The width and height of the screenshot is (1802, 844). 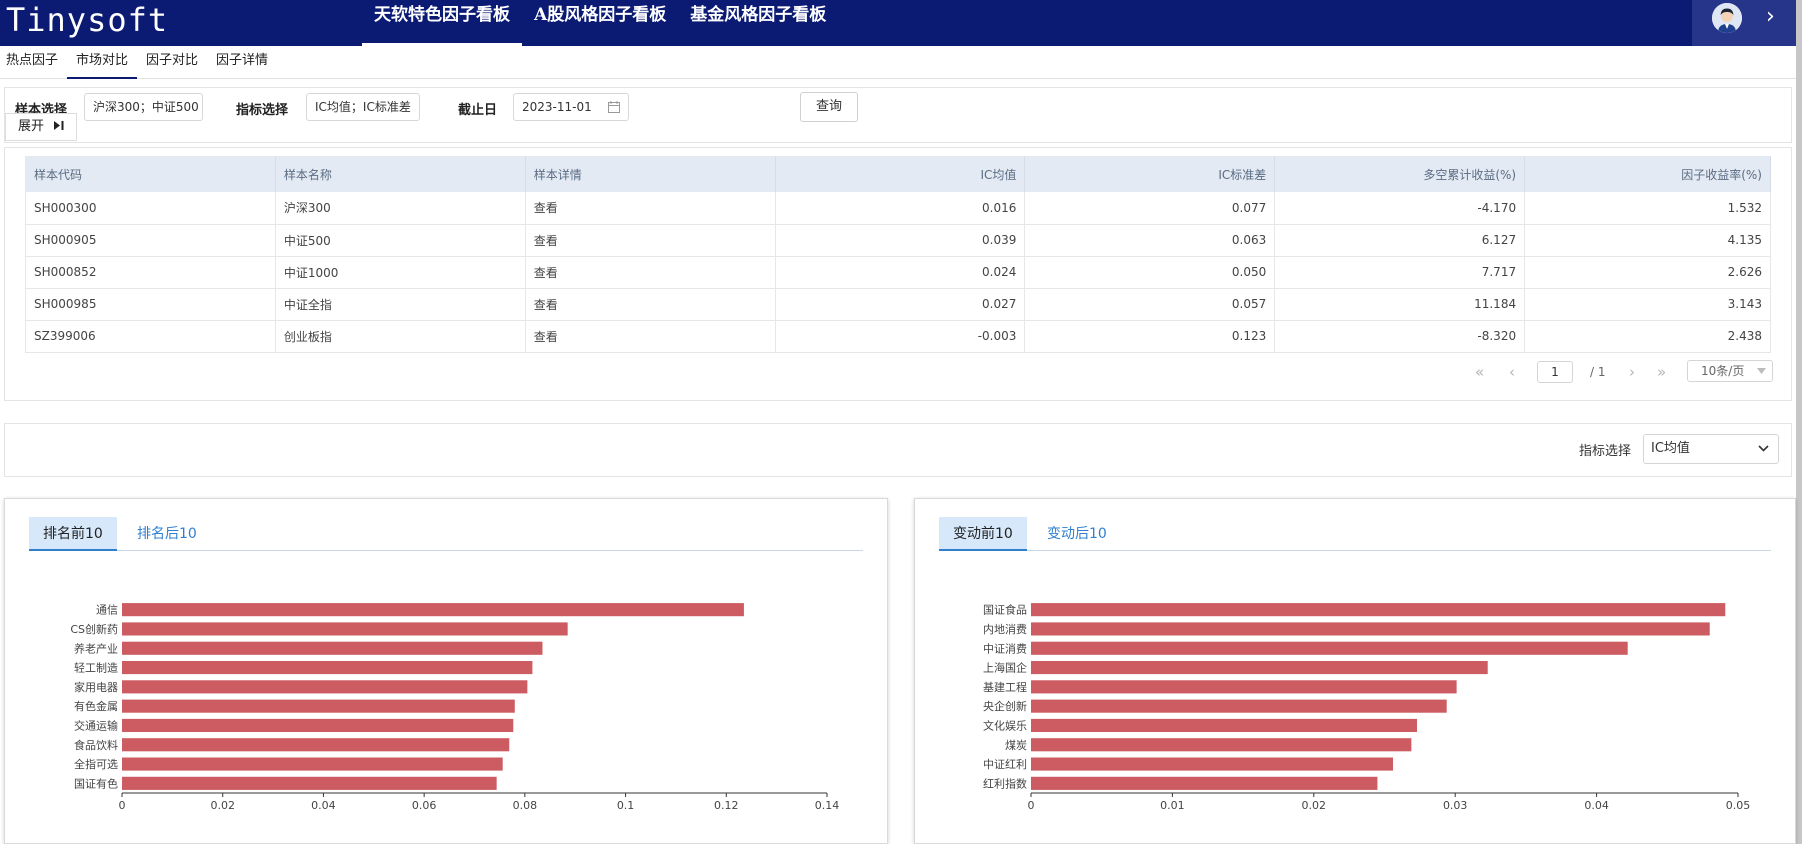 I want to click on tab-market-compare: 市场对比, so click(x=102, y=62).